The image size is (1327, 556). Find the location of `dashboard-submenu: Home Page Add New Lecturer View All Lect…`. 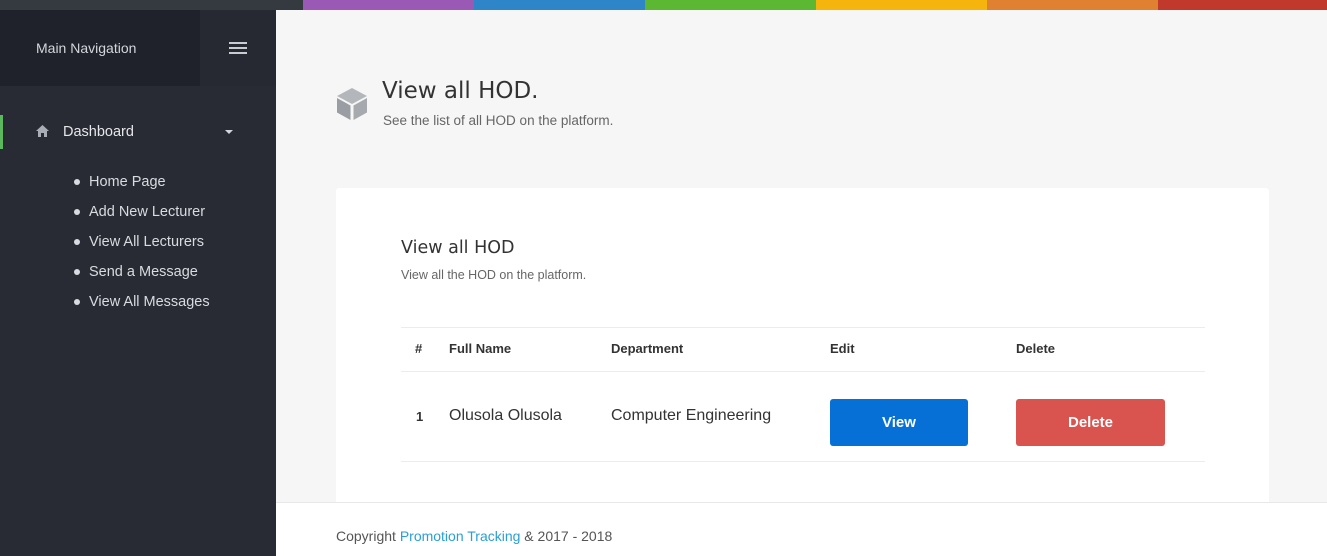

dashboard-submenu: Home Page Add New Lecturer View All Lect… is located at coordinates (142, 242).